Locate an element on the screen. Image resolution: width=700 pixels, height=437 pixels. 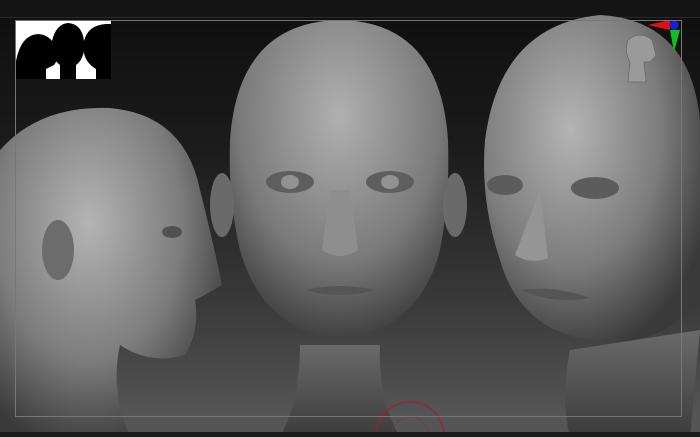
ear is located at coordinates (58, 250).